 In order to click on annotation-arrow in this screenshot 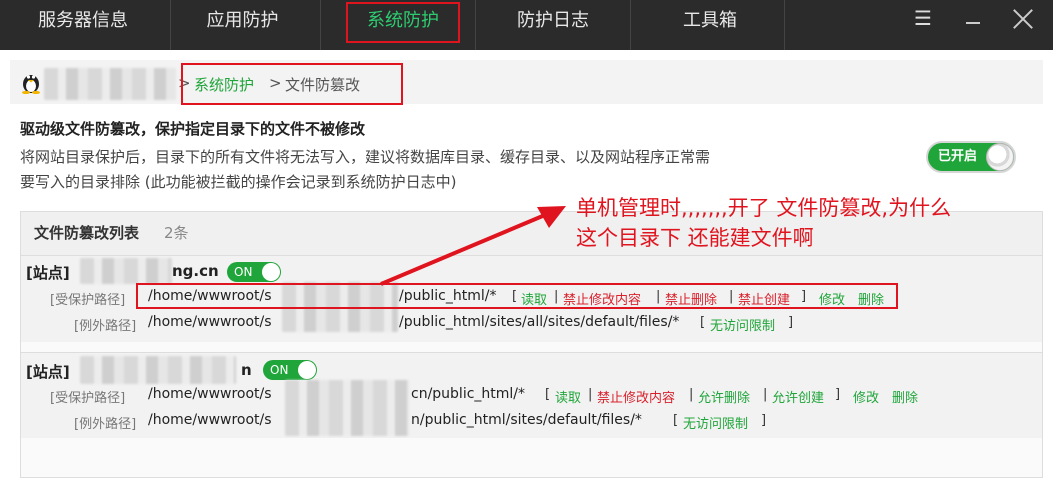, I will do `click(473, 246)`.